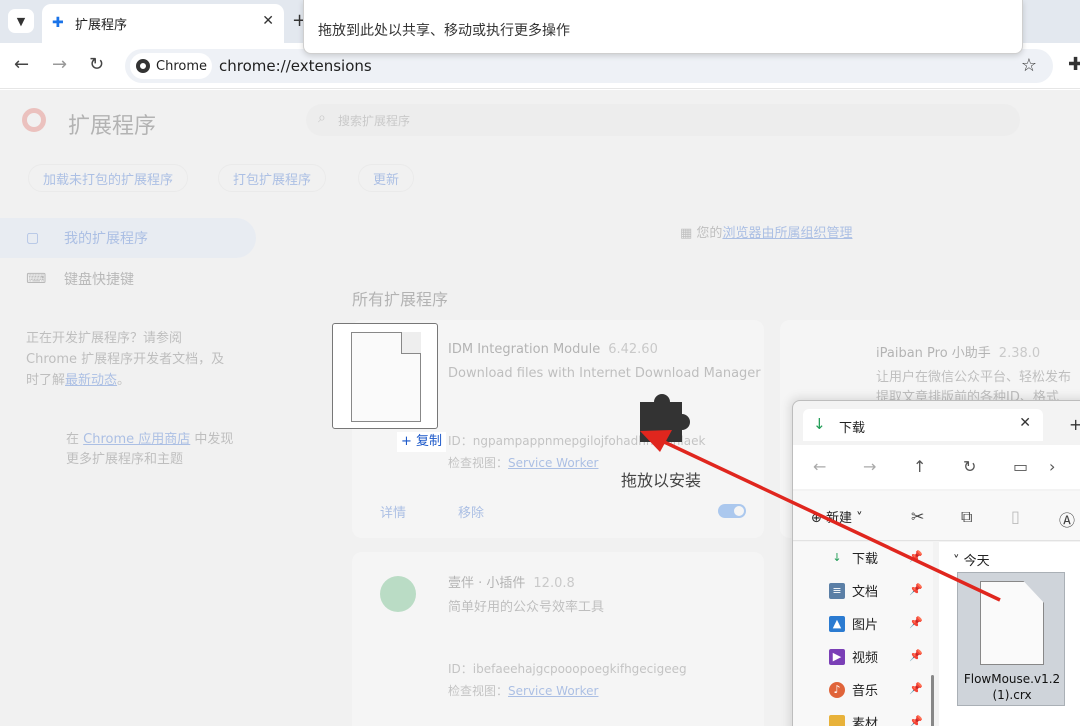 The width and height of the screenshot is (1080, 726). I want to click on nav-item-label: 视频, so click(865, 658).